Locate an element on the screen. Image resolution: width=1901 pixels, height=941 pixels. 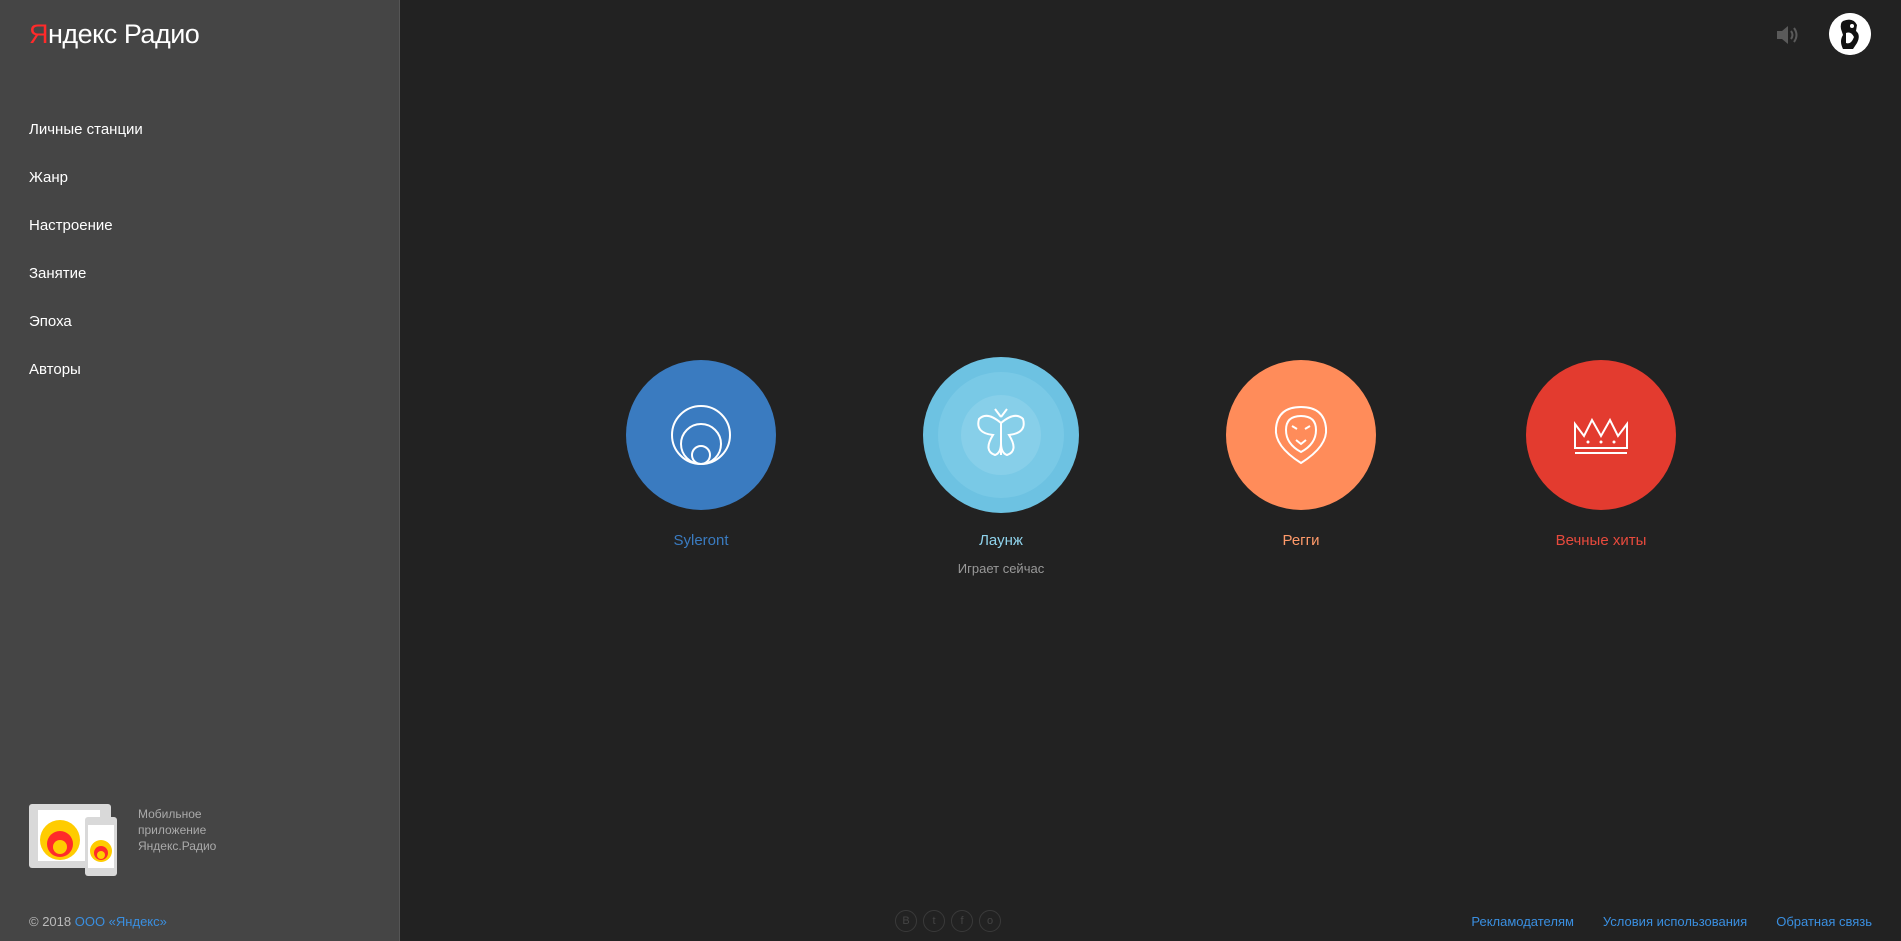
sidebar-item-personal: Личные станции is located at coordinates (86, 142).